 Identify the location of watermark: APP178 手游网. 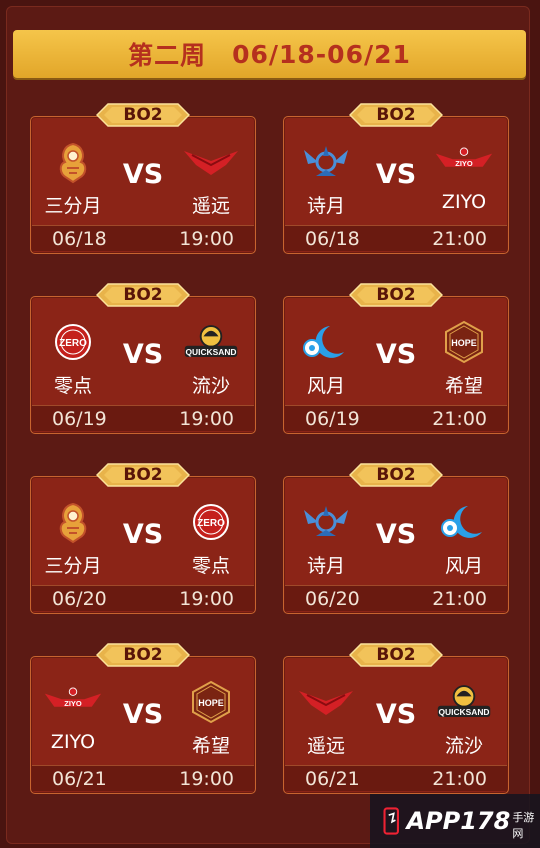
(455, 821).